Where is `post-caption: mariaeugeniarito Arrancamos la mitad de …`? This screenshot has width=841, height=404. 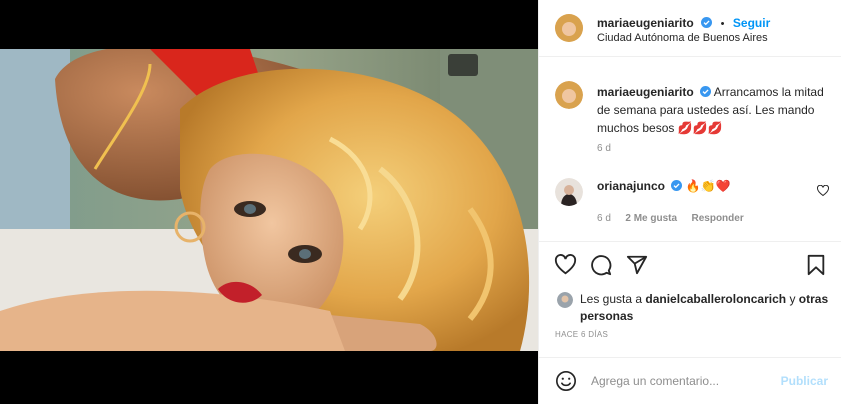
post-caption: mariaeugeniarito Arrancamos la mitad de … is located at coordinates (712, 110).